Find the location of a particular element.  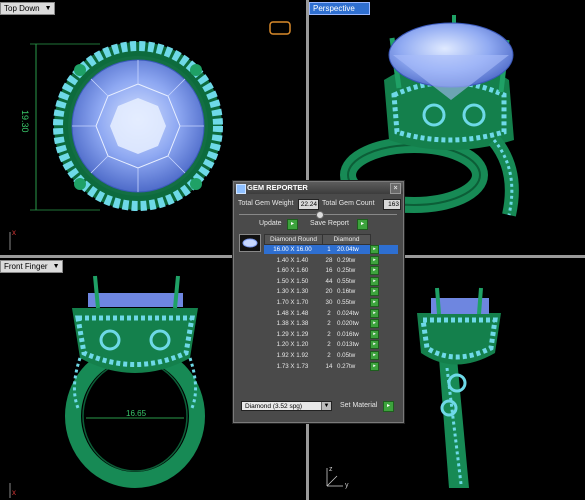

viewport-label-front-finger: Front Finger ▼ is located at coordinates (31, 266).